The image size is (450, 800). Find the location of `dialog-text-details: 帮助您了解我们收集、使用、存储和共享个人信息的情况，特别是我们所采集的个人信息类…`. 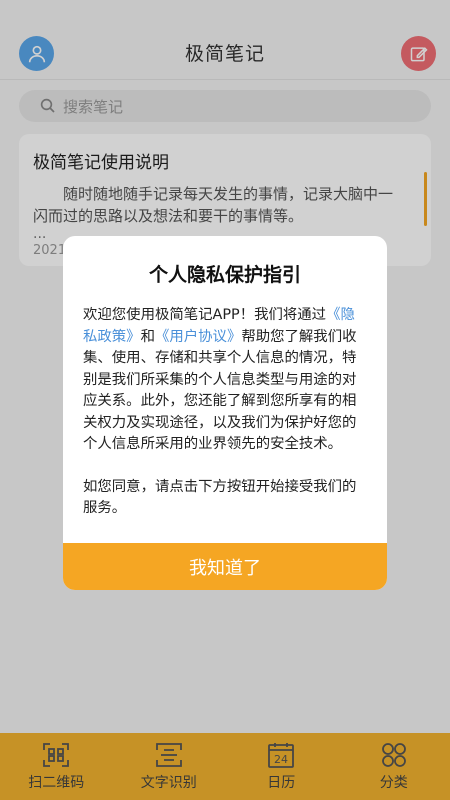

dialog-text-details: 帮助您了解我们收集、使用、存储和共享个人信息的情况，特别是我们所采集的个人信息类… is located at coordinates (220, 390).